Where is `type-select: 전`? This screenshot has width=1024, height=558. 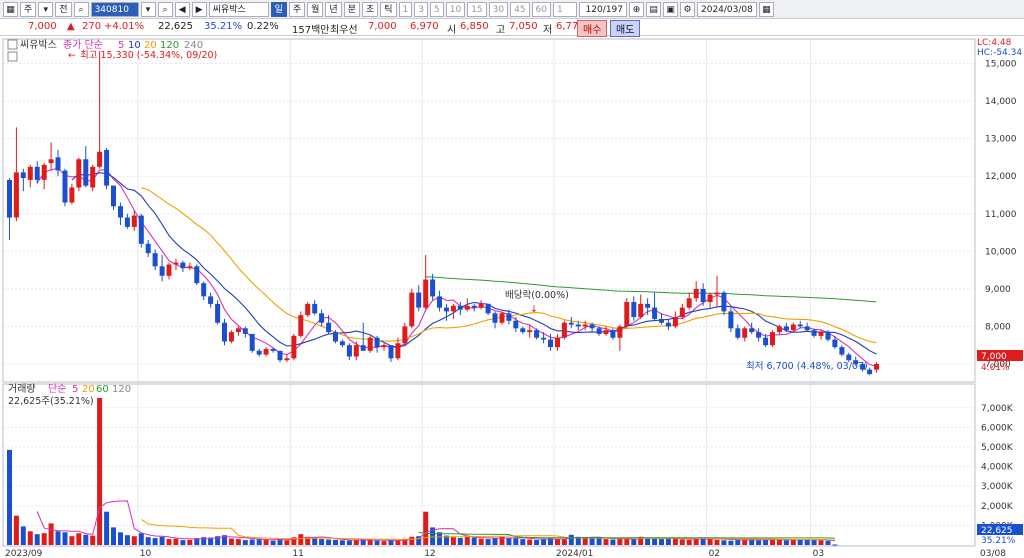
type-select: 전 is located at coordinates (63, 9).